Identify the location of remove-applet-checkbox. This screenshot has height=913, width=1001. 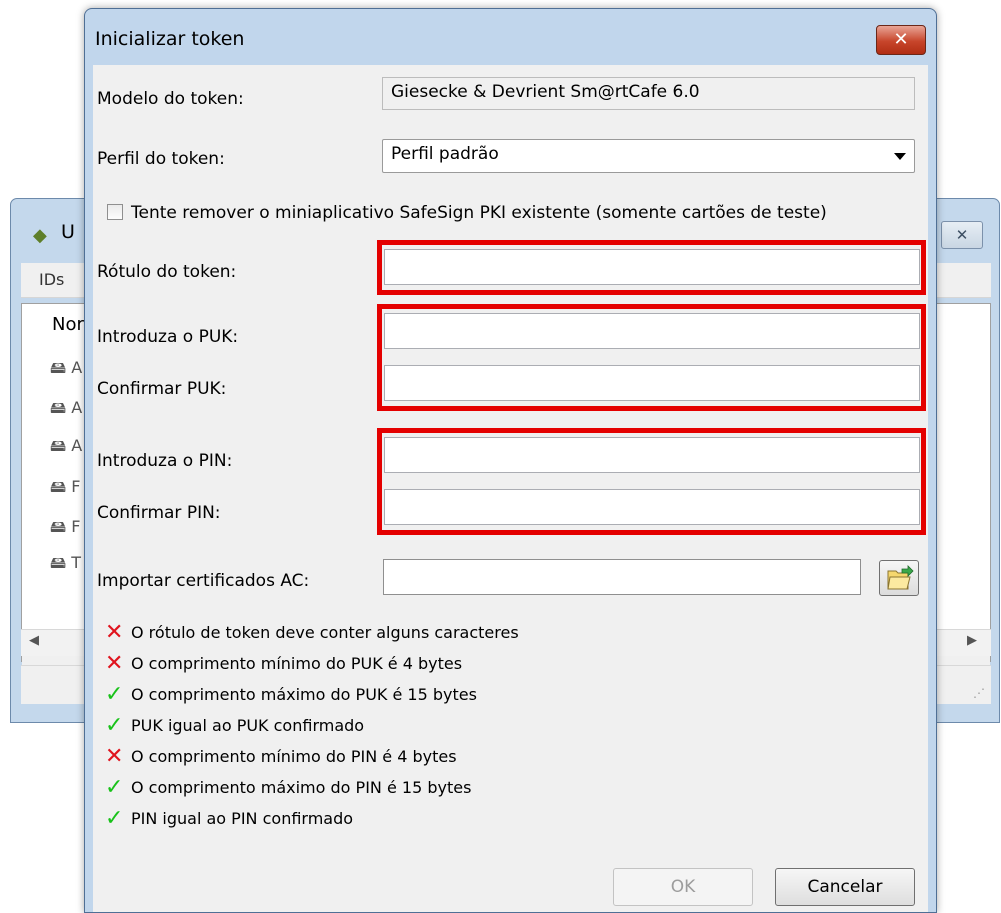
(115, 212).